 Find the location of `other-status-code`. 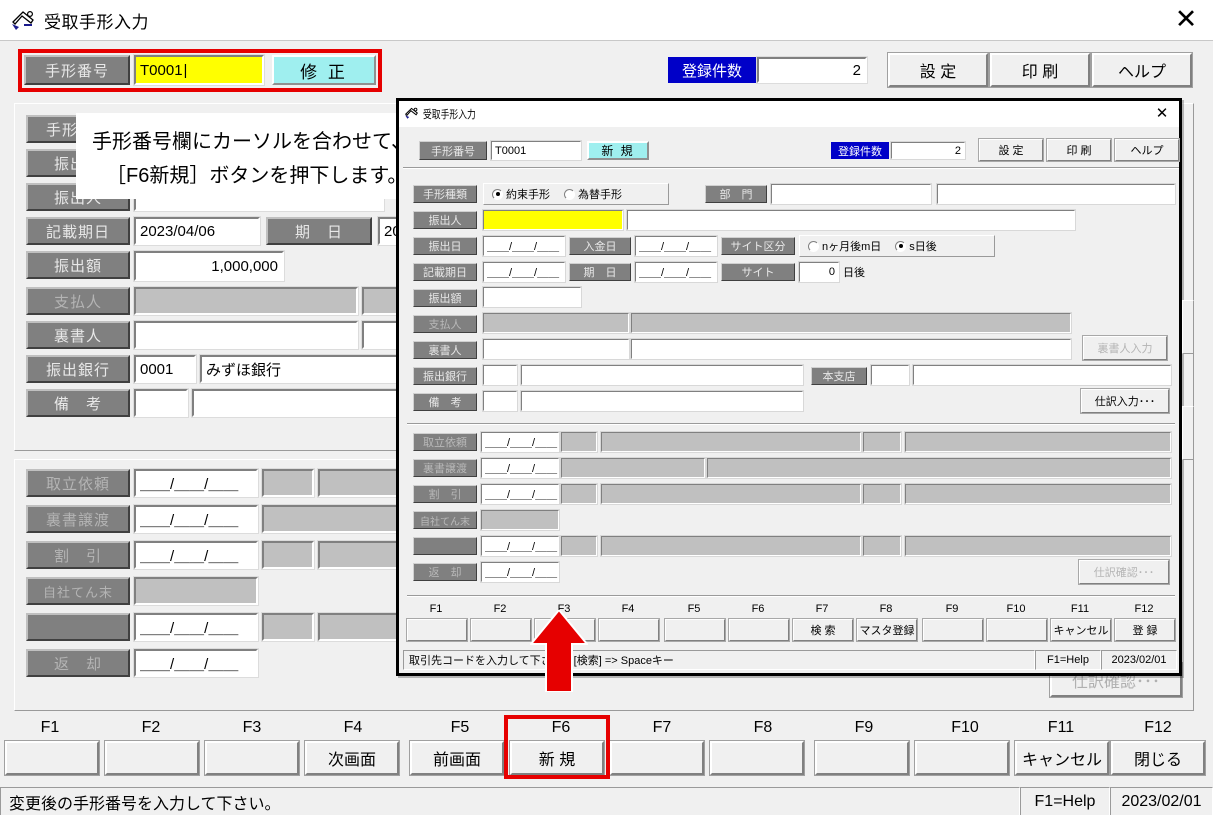

other-status-code is located at coordinates (288, 627).